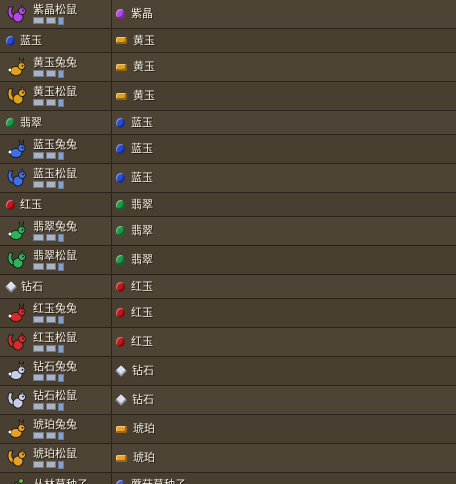  I want to click on result-name: 紫晶, so click(142, 14).